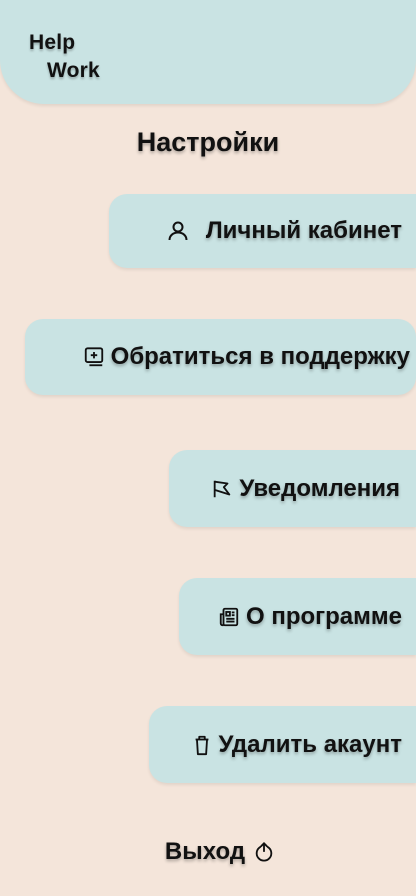 This screenshot has height=896, width=416. Describe the element at coordinates (178, 231) in the screenshot. I see `user-icon` at that location.